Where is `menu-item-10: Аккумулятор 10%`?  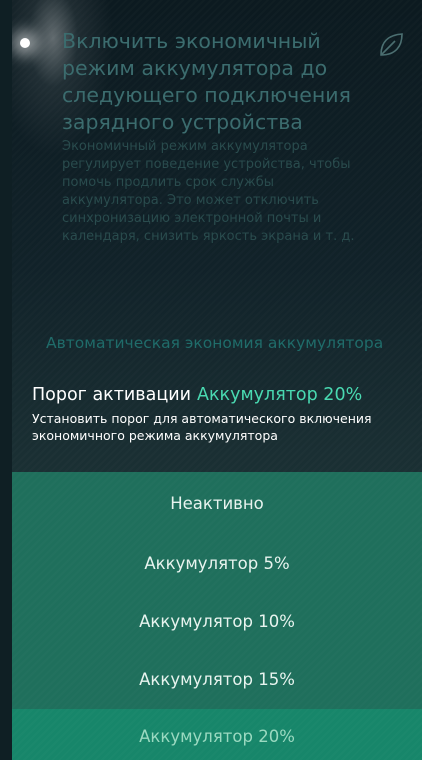
menu-item-10: Аккумулятор 10% is located at coordinates (217, 622).